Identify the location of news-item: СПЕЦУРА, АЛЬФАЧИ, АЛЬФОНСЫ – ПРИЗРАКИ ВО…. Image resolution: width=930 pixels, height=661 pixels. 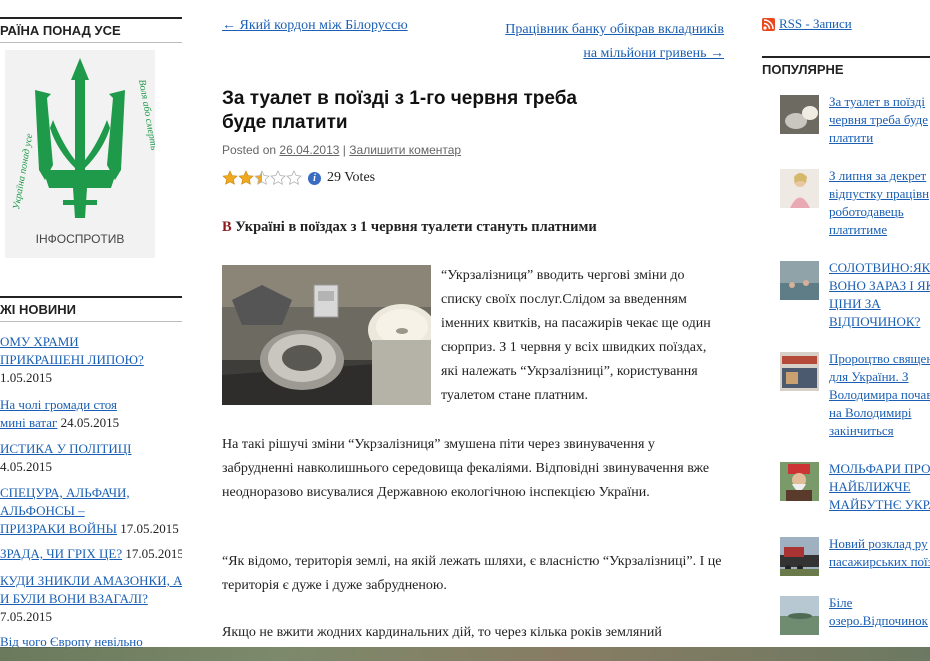
(91, 511).